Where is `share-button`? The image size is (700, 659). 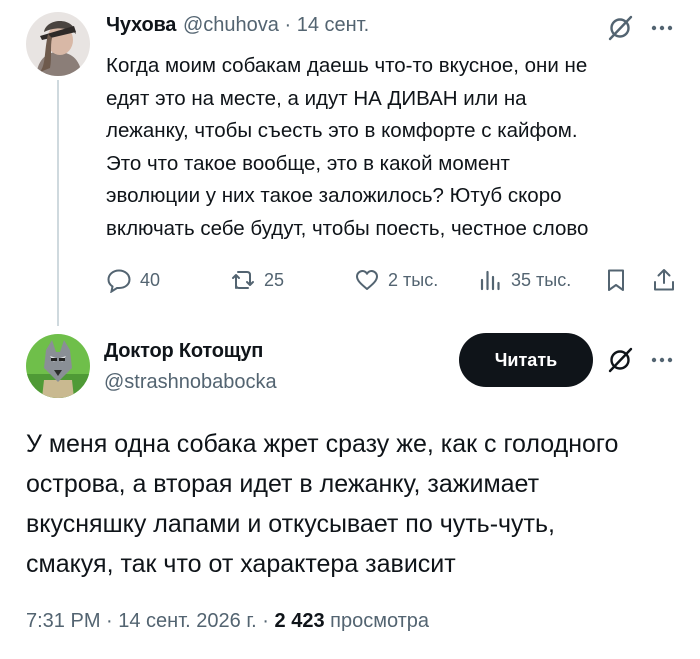 share-button is located at coordinates (664, 280).